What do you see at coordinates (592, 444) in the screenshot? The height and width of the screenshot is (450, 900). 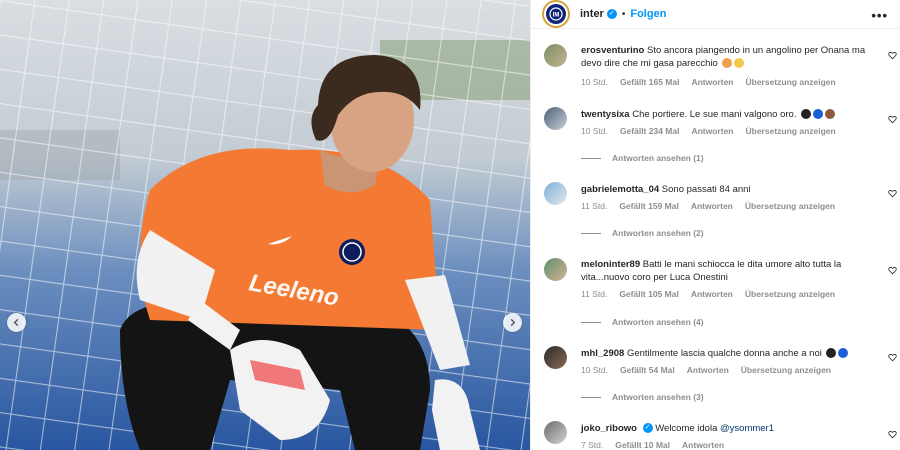 I see `comment-time: 7 Std.` at bounding box center [592, 444].